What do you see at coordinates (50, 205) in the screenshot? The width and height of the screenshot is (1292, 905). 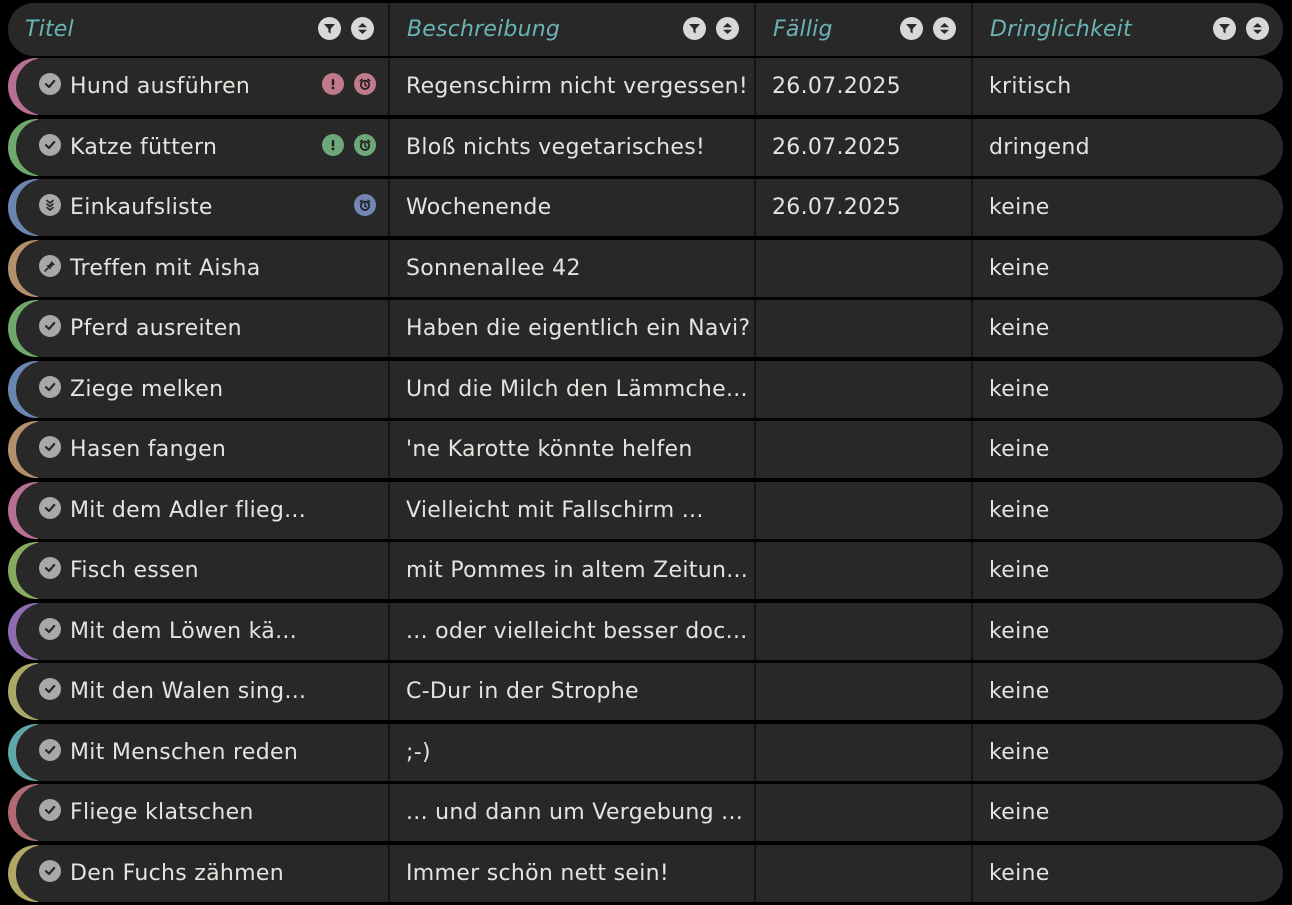 I see `list-chevrons-icon` at bounding box center [50, 205].